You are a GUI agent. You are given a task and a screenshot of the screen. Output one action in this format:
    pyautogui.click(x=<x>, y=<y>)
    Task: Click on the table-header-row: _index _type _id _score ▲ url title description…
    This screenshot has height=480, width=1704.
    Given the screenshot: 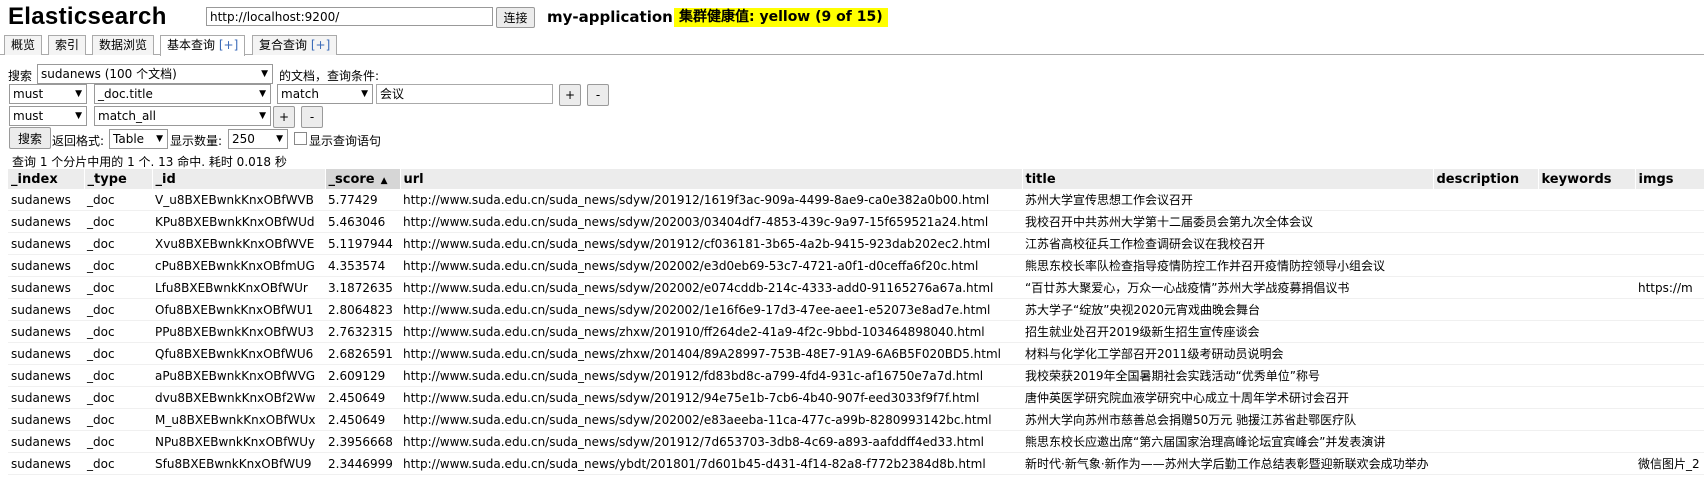 What is the action you would take?
    pyautogui.click(x=856, y=179)
    